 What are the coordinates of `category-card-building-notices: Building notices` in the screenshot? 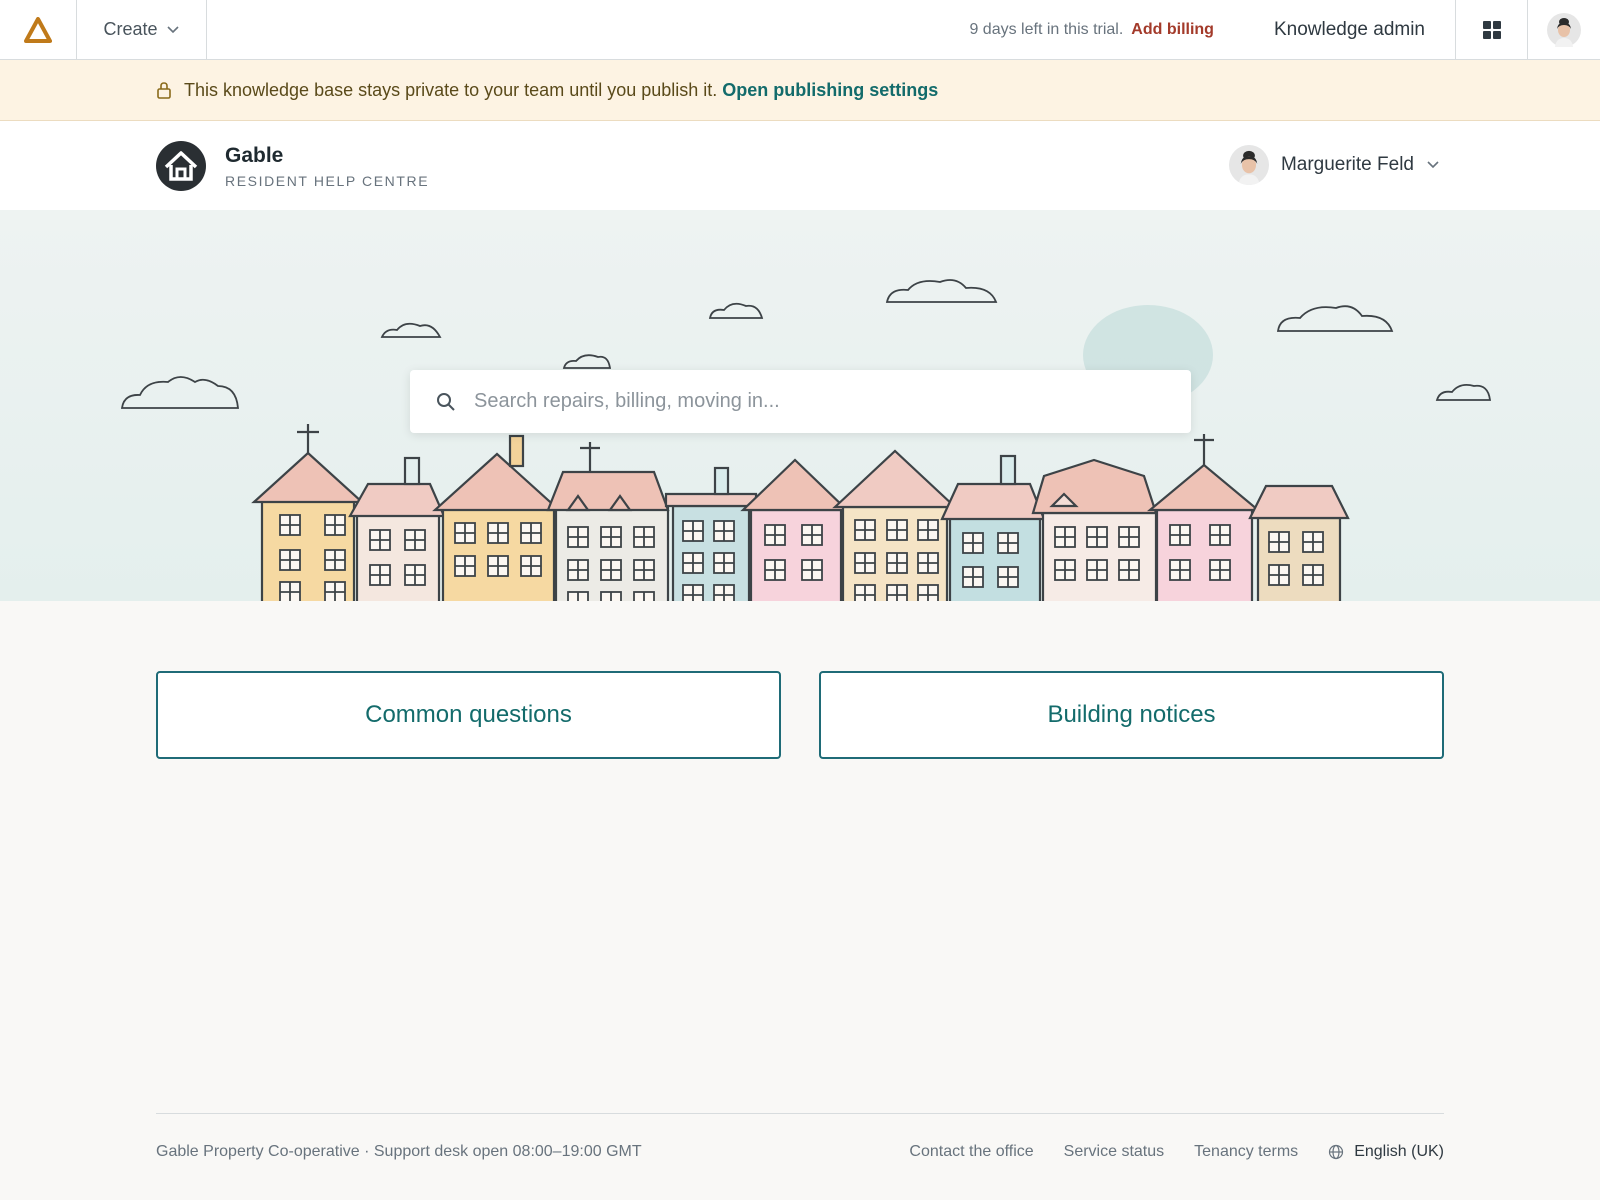 It's located at (1131, 715).